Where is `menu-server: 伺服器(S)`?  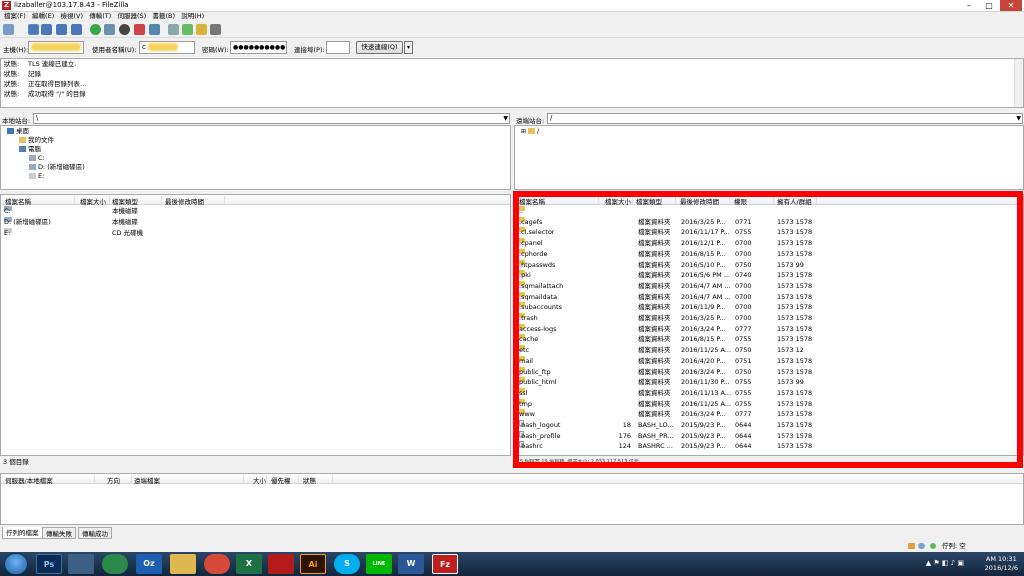
menu-server: 伺服器(S) is located at coordinates (132, 16).